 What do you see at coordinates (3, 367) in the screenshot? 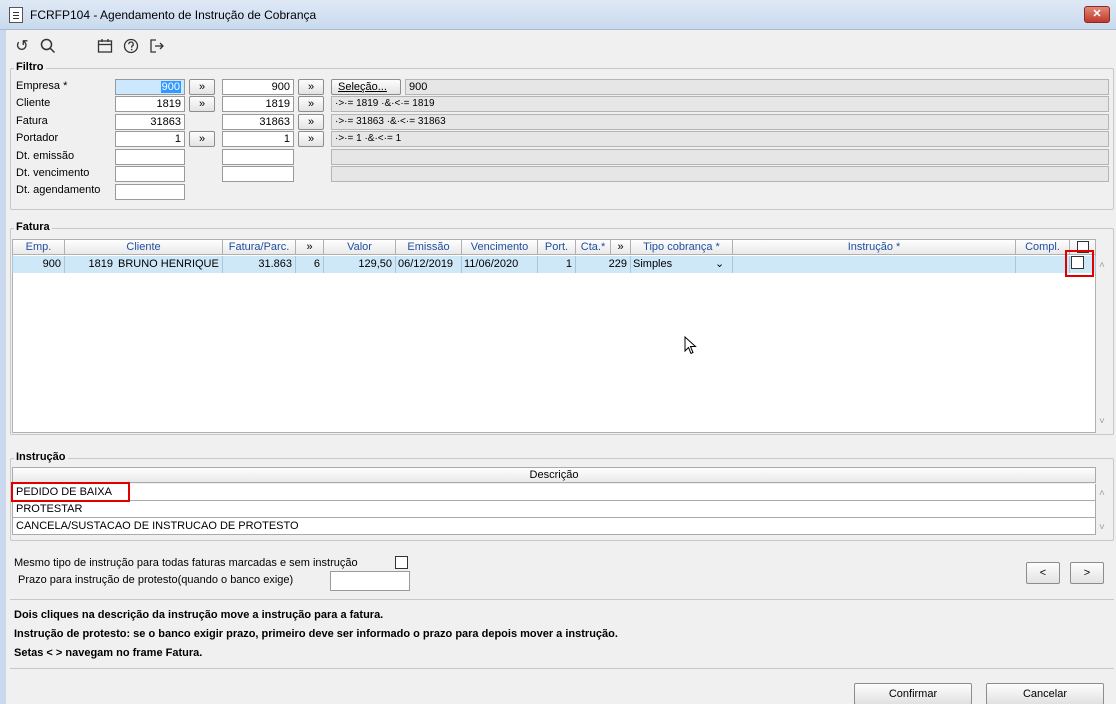
I see `window-left-edge` at bounding box center [3, 367].